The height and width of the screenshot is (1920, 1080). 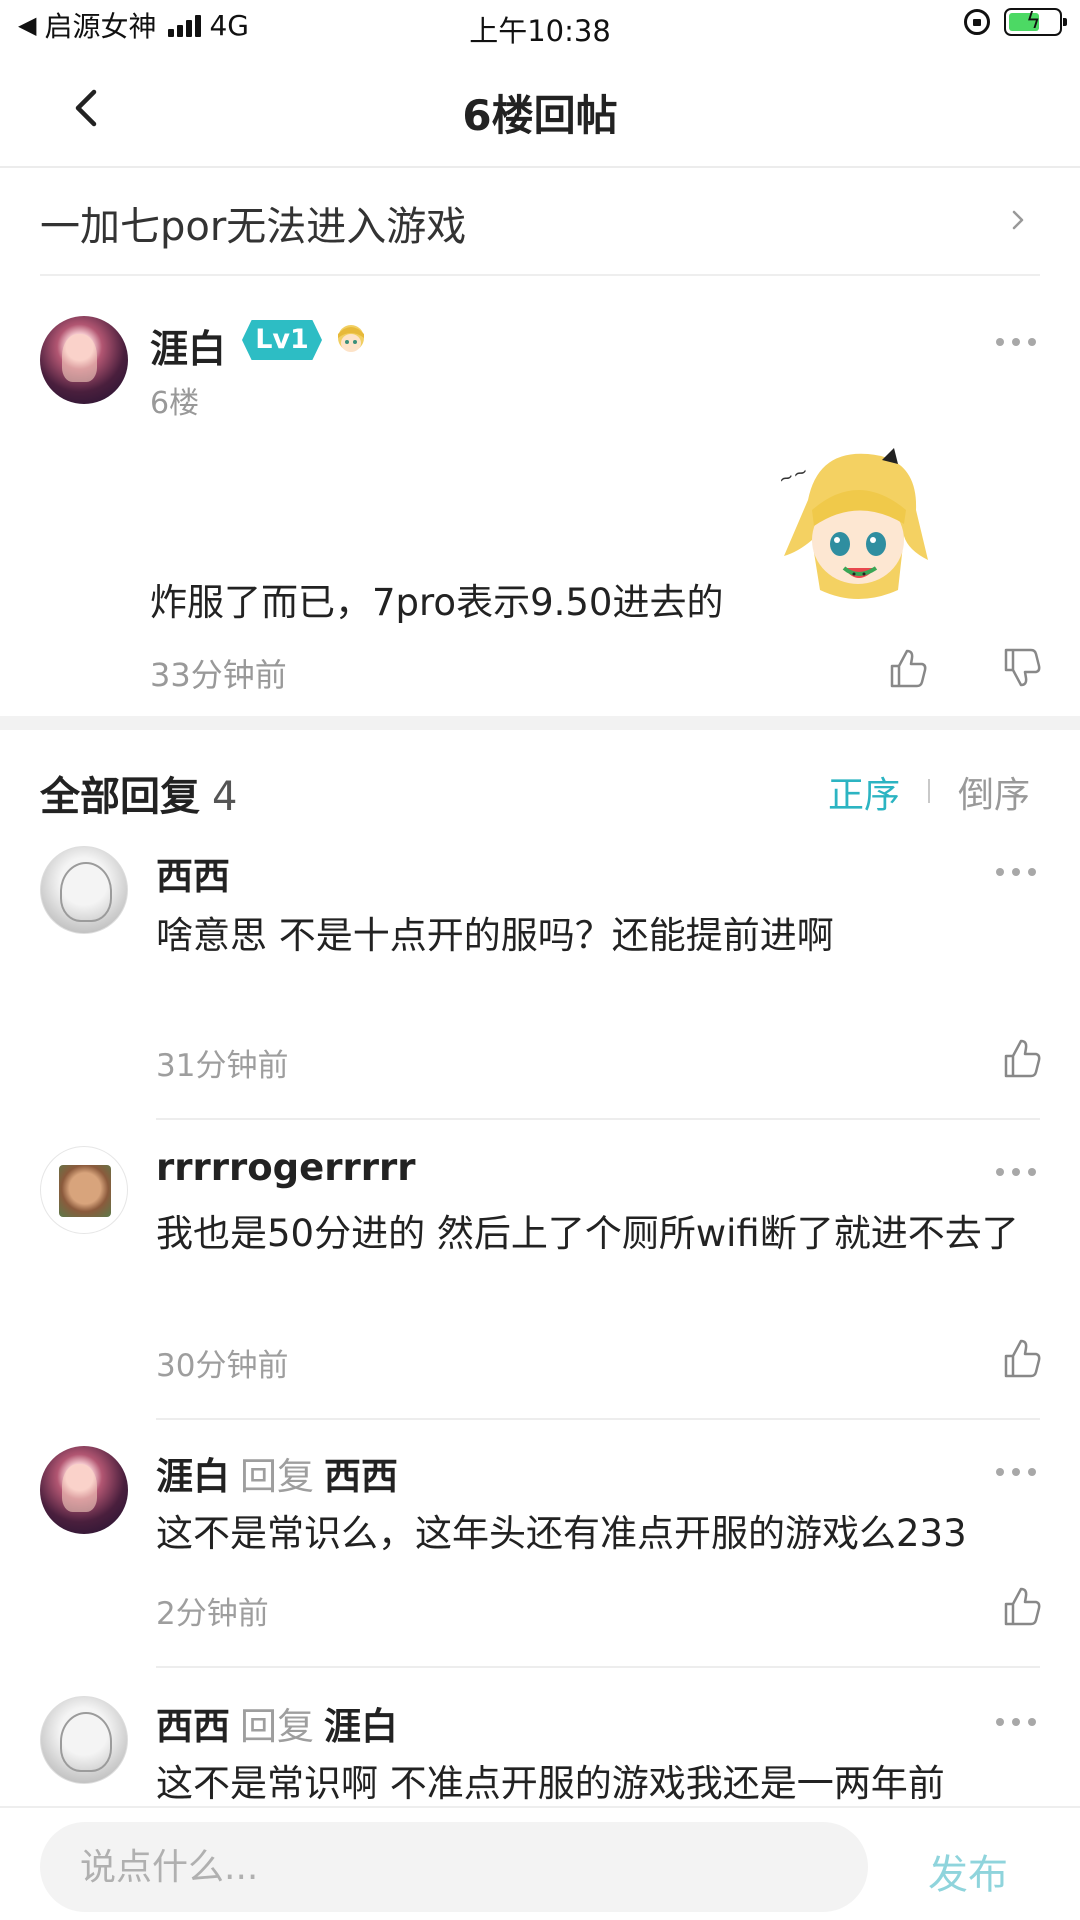 What do you see at coordinates (222, 1066) in the screenshot?
I see `reply-time: 31分钟前` at bounding box center [222, 1066].